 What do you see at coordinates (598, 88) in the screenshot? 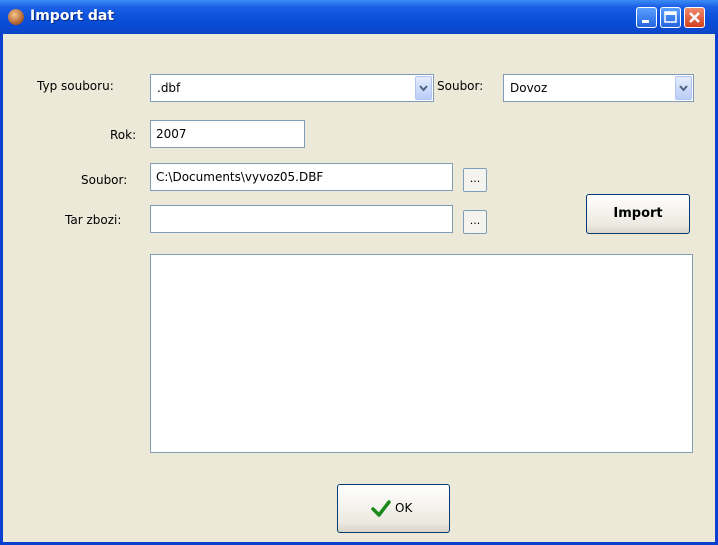
I see `source-select: Dovoz` at bounding box center [598, 88].